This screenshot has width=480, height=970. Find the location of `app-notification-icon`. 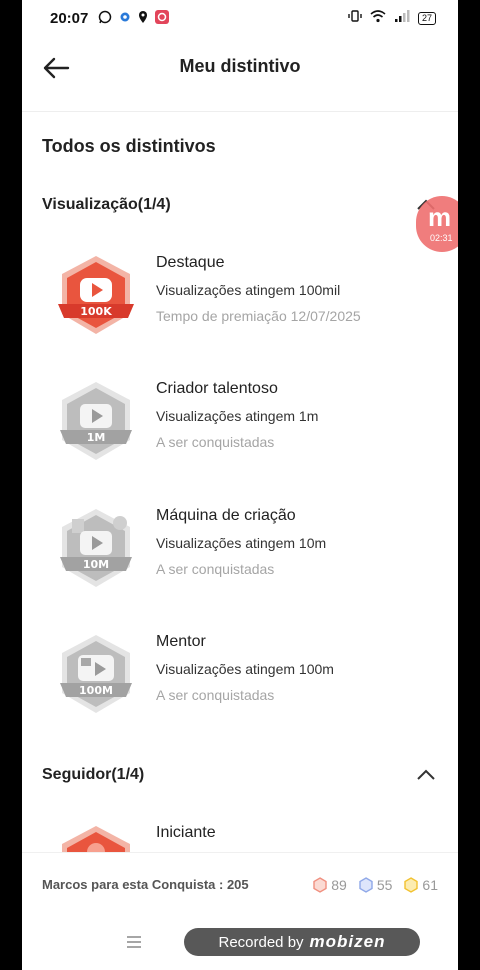

app-notification-icon is located at coordinates (162, 18).